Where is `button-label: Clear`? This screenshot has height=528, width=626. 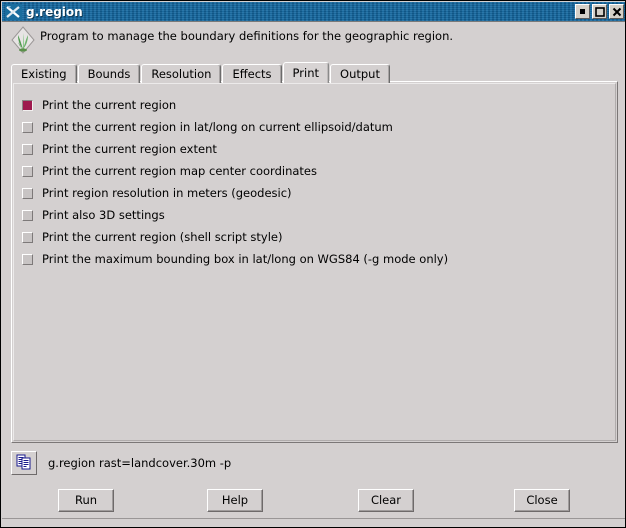
button-label: Clear is located at coordinates (386, 500).